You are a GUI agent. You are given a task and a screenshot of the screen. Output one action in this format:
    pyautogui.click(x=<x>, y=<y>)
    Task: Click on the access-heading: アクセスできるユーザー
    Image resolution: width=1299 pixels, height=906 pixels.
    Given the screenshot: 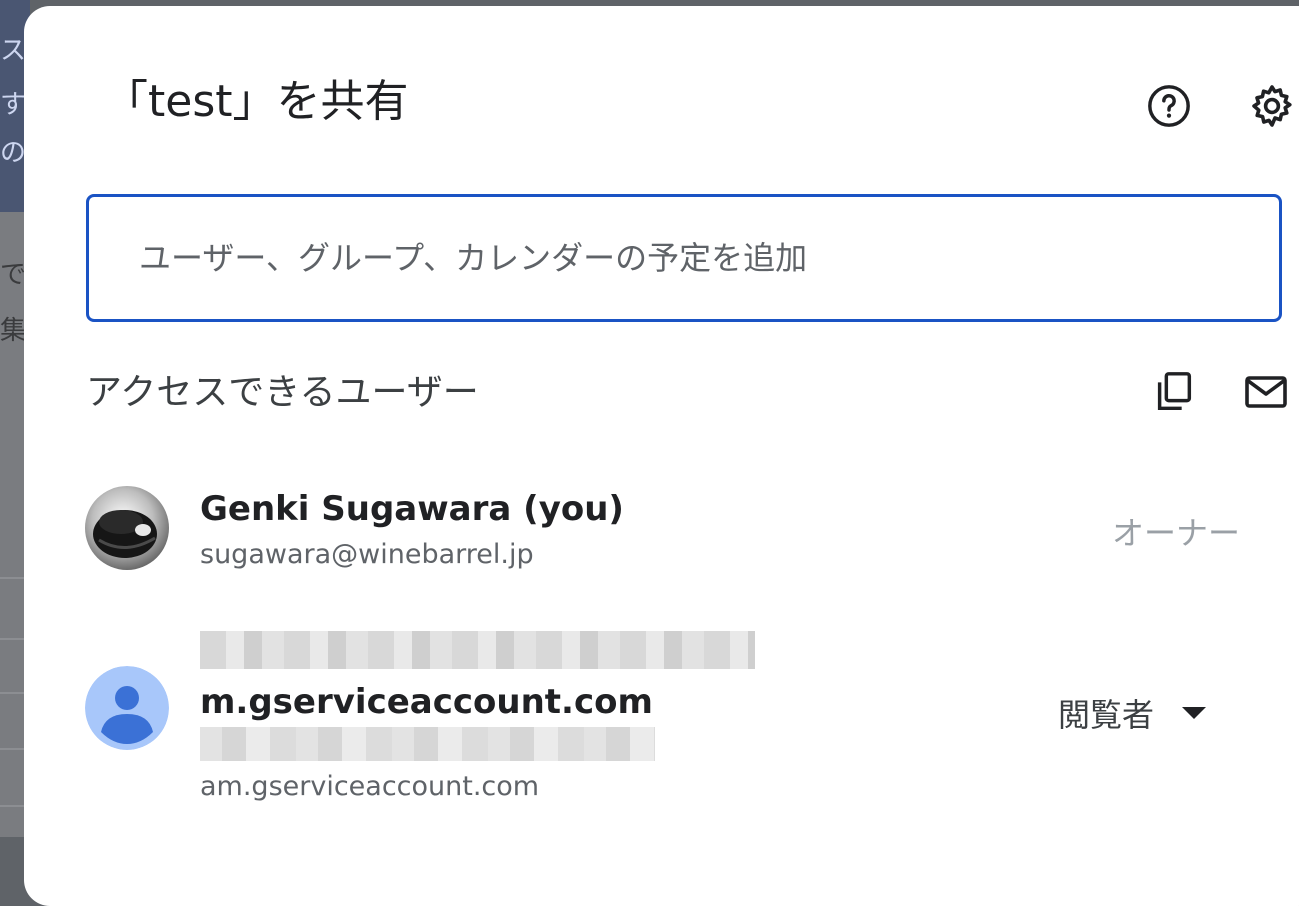 What is the action you would take?
    pyautogui.click(x=282, y=392)
    